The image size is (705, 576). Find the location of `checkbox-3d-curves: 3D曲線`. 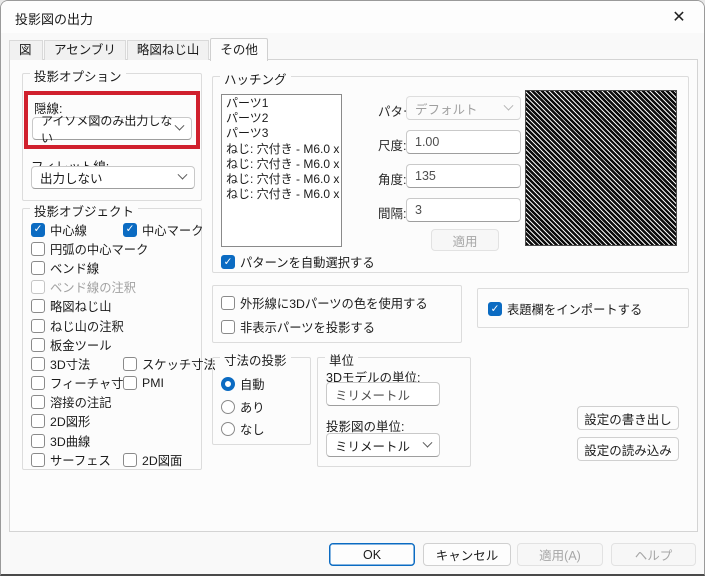

checkbox-3d-curves: 3D曲線 is located at coordinates (60, 441).